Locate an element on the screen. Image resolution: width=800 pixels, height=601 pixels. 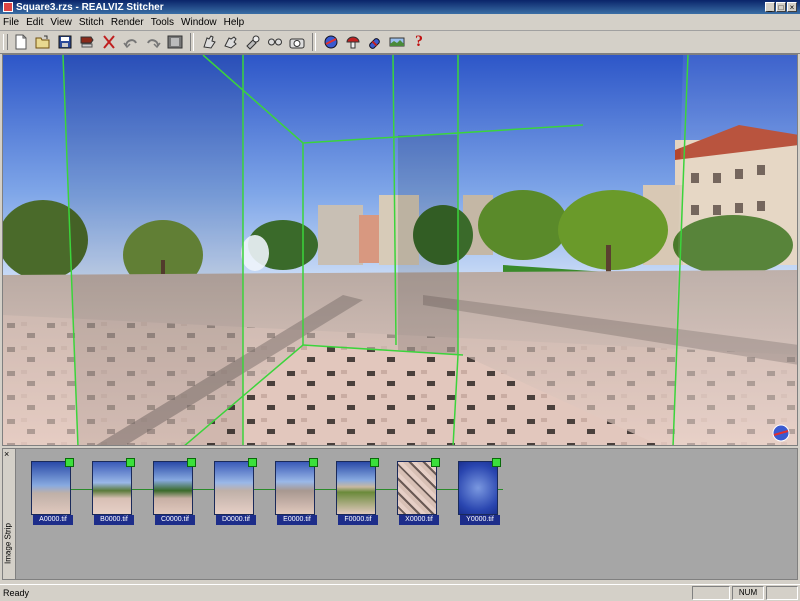
maximize-button: □ is located at coordinates (781, 7).